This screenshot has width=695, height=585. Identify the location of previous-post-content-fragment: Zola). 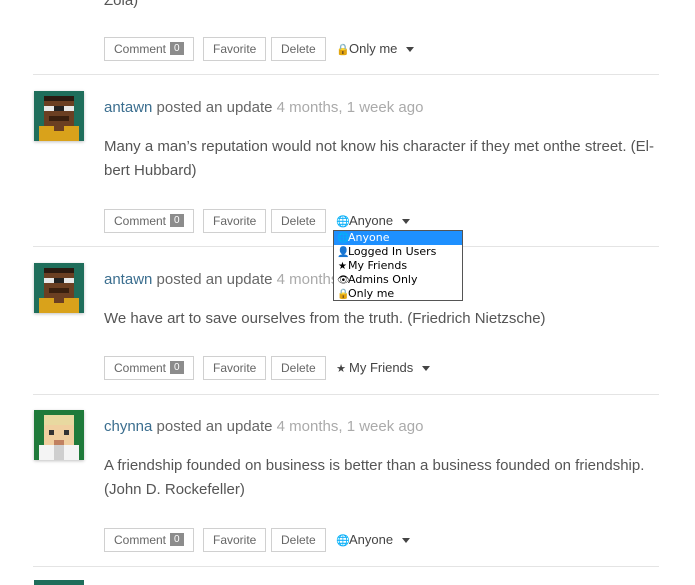
(121, 4).